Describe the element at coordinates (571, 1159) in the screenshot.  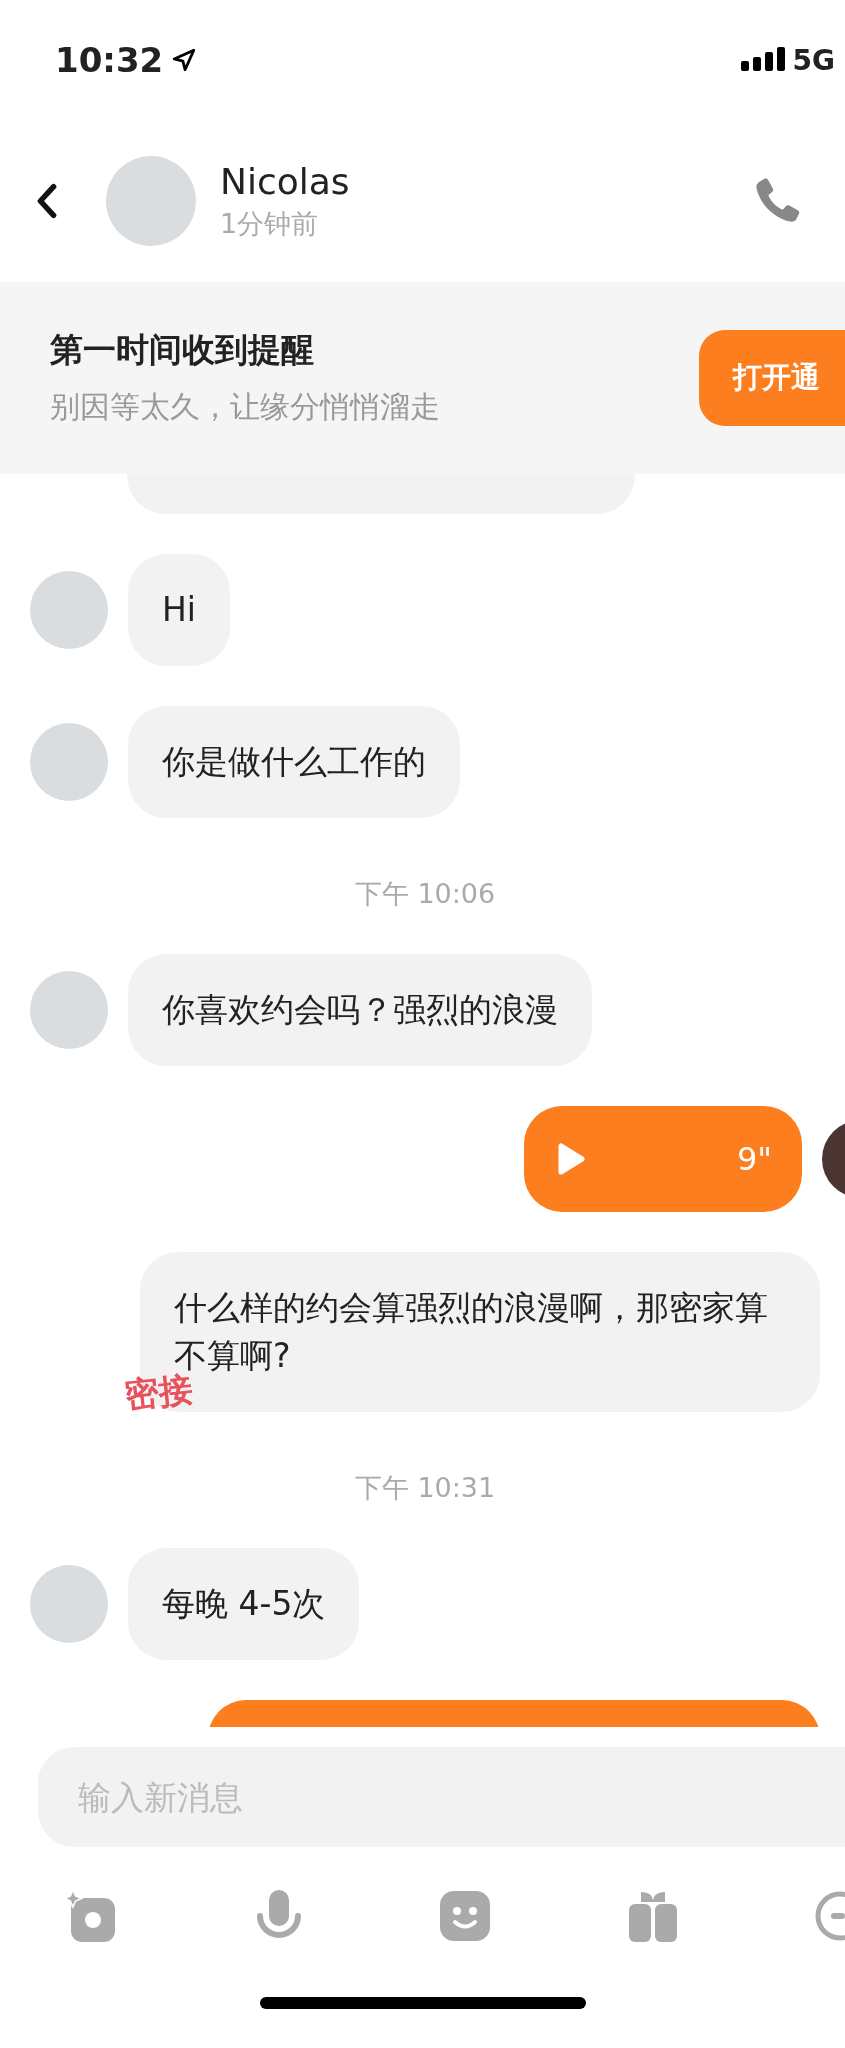
I see `play-icon` at that location.